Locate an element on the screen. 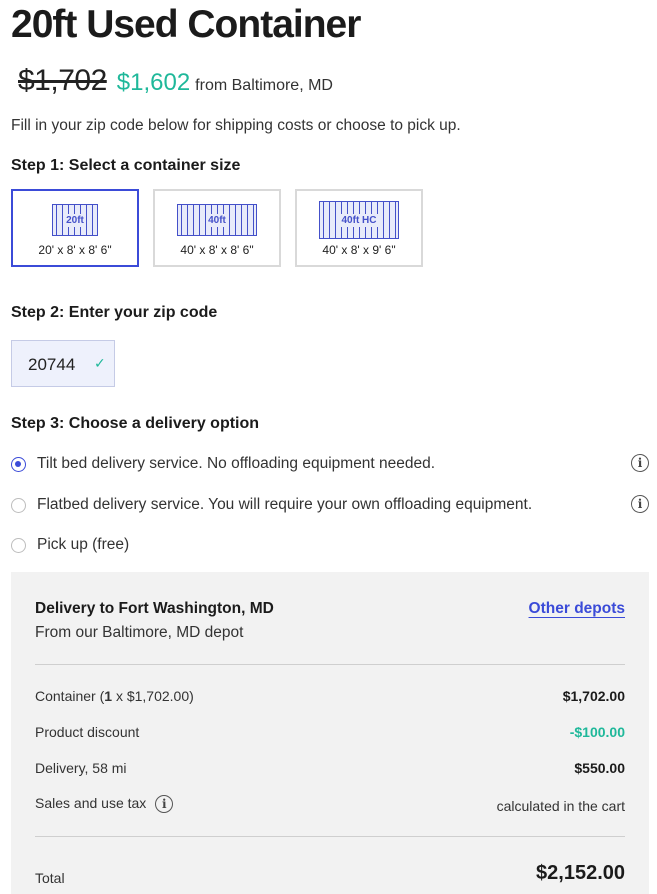  size-dimensions: 40' x 8' x 8' 6" is located at coordinates (217, 250).